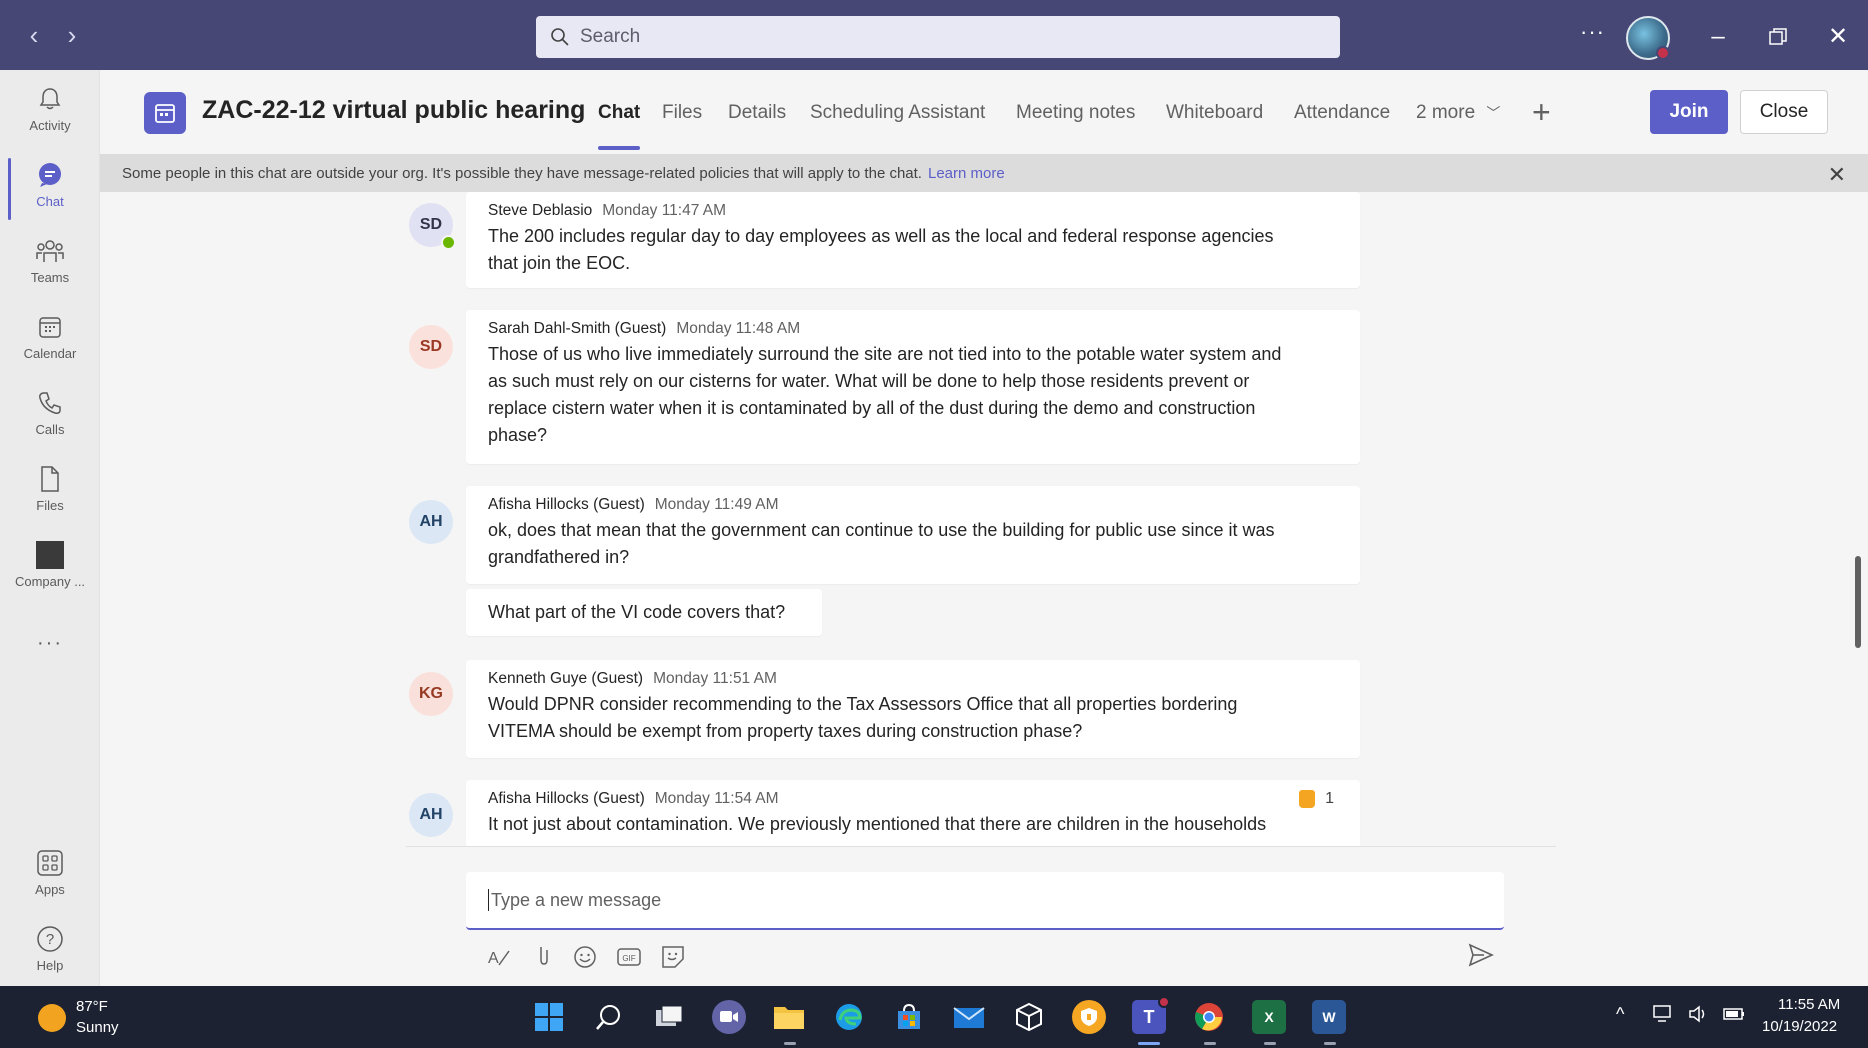  Describe the element at coordinates (1648, 38) in the screenshot. I see `user-avatar` at that location.